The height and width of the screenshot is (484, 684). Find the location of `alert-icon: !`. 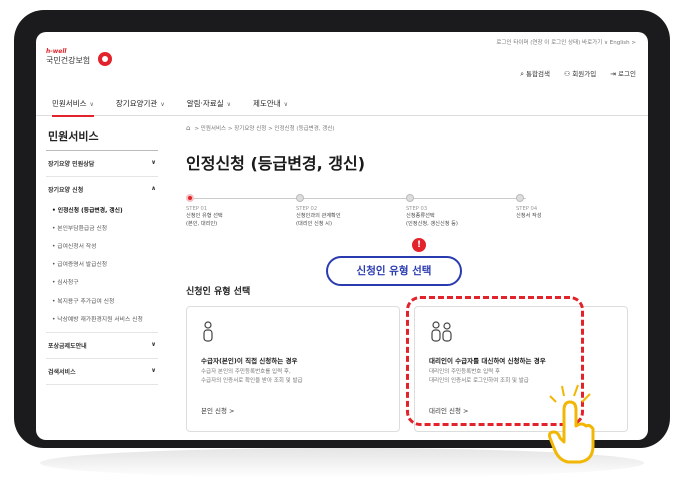

alert-icon: ! is located at coordinates (419, 245).